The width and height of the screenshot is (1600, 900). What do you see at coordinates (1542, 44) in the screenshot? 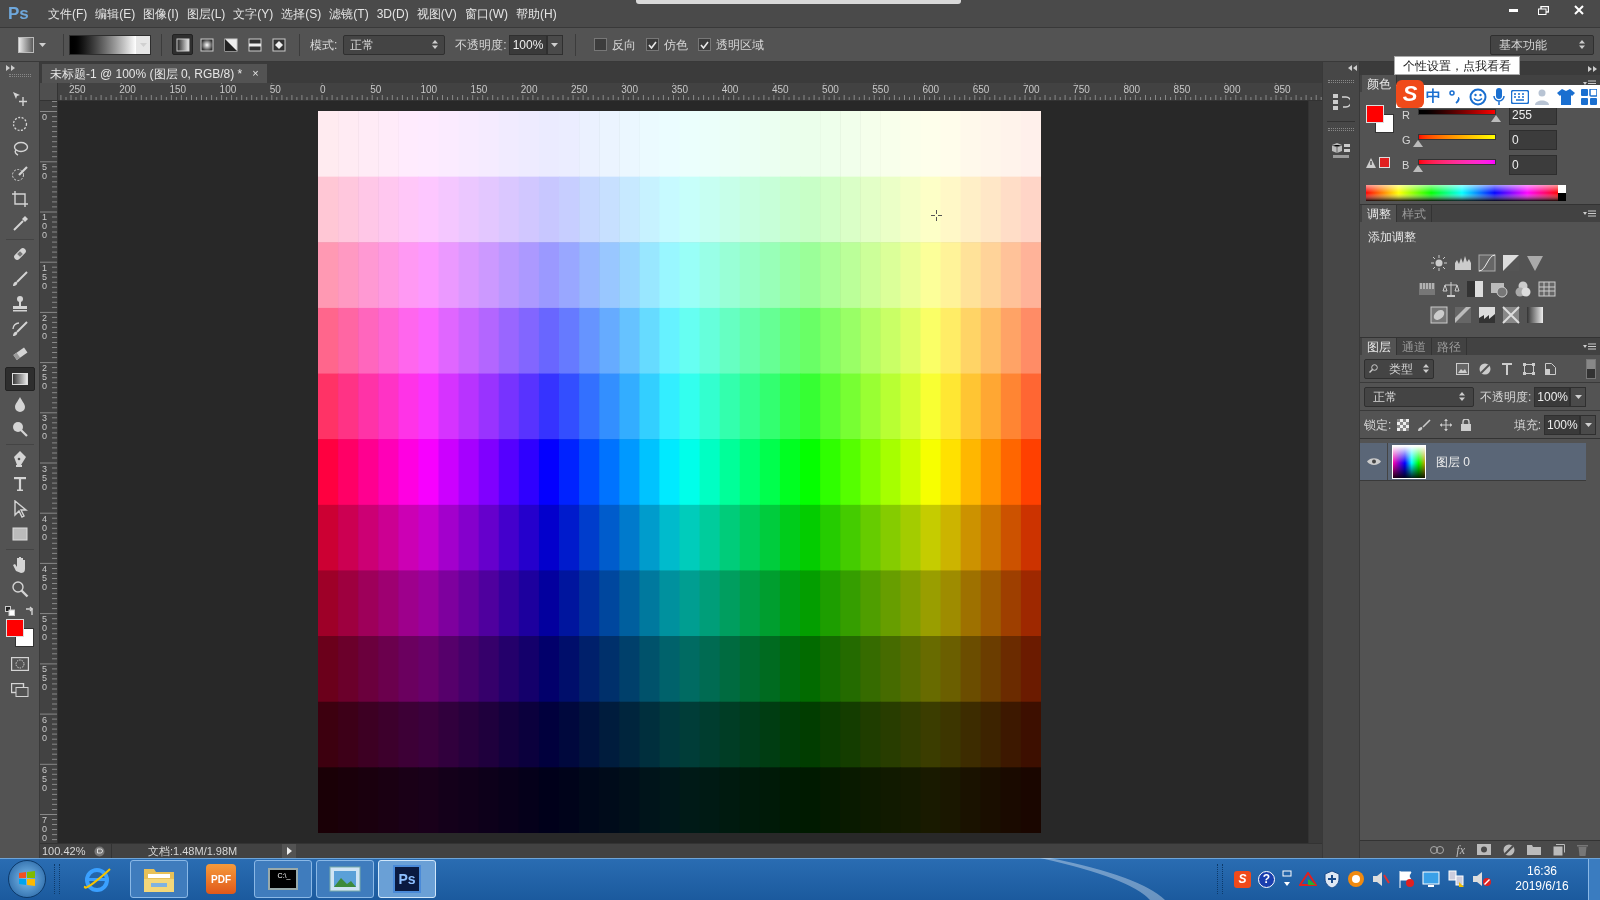
I see `workspace-select: 基本功能` at bounding box center [1542, 44].